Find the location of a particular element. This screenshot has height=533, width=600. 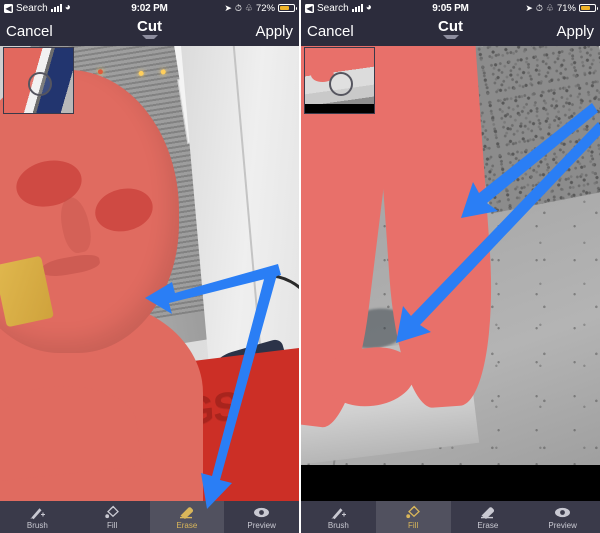

status-bar-left: ◀ Search ◕ 9:02 PM ➤ ⏱ ♧ 72% is located at coordinates (149, 8).